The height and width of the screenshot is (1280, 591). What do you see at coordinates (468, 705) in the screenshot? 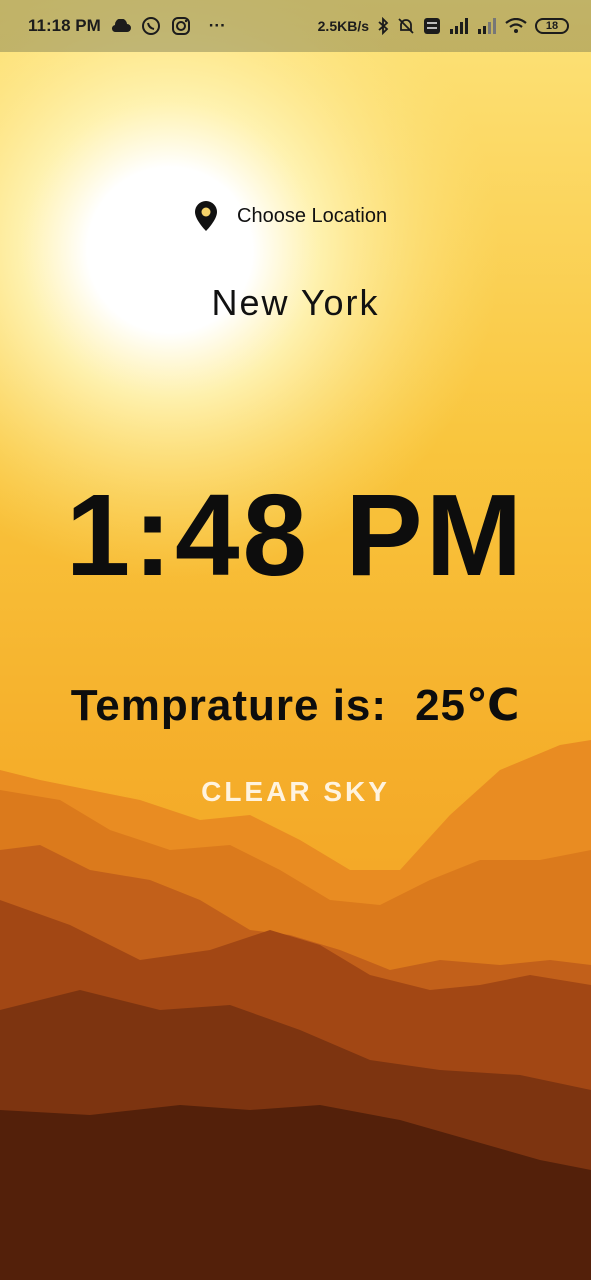
I see `temperature-value: 25℃` at bounding box center [468, 705].